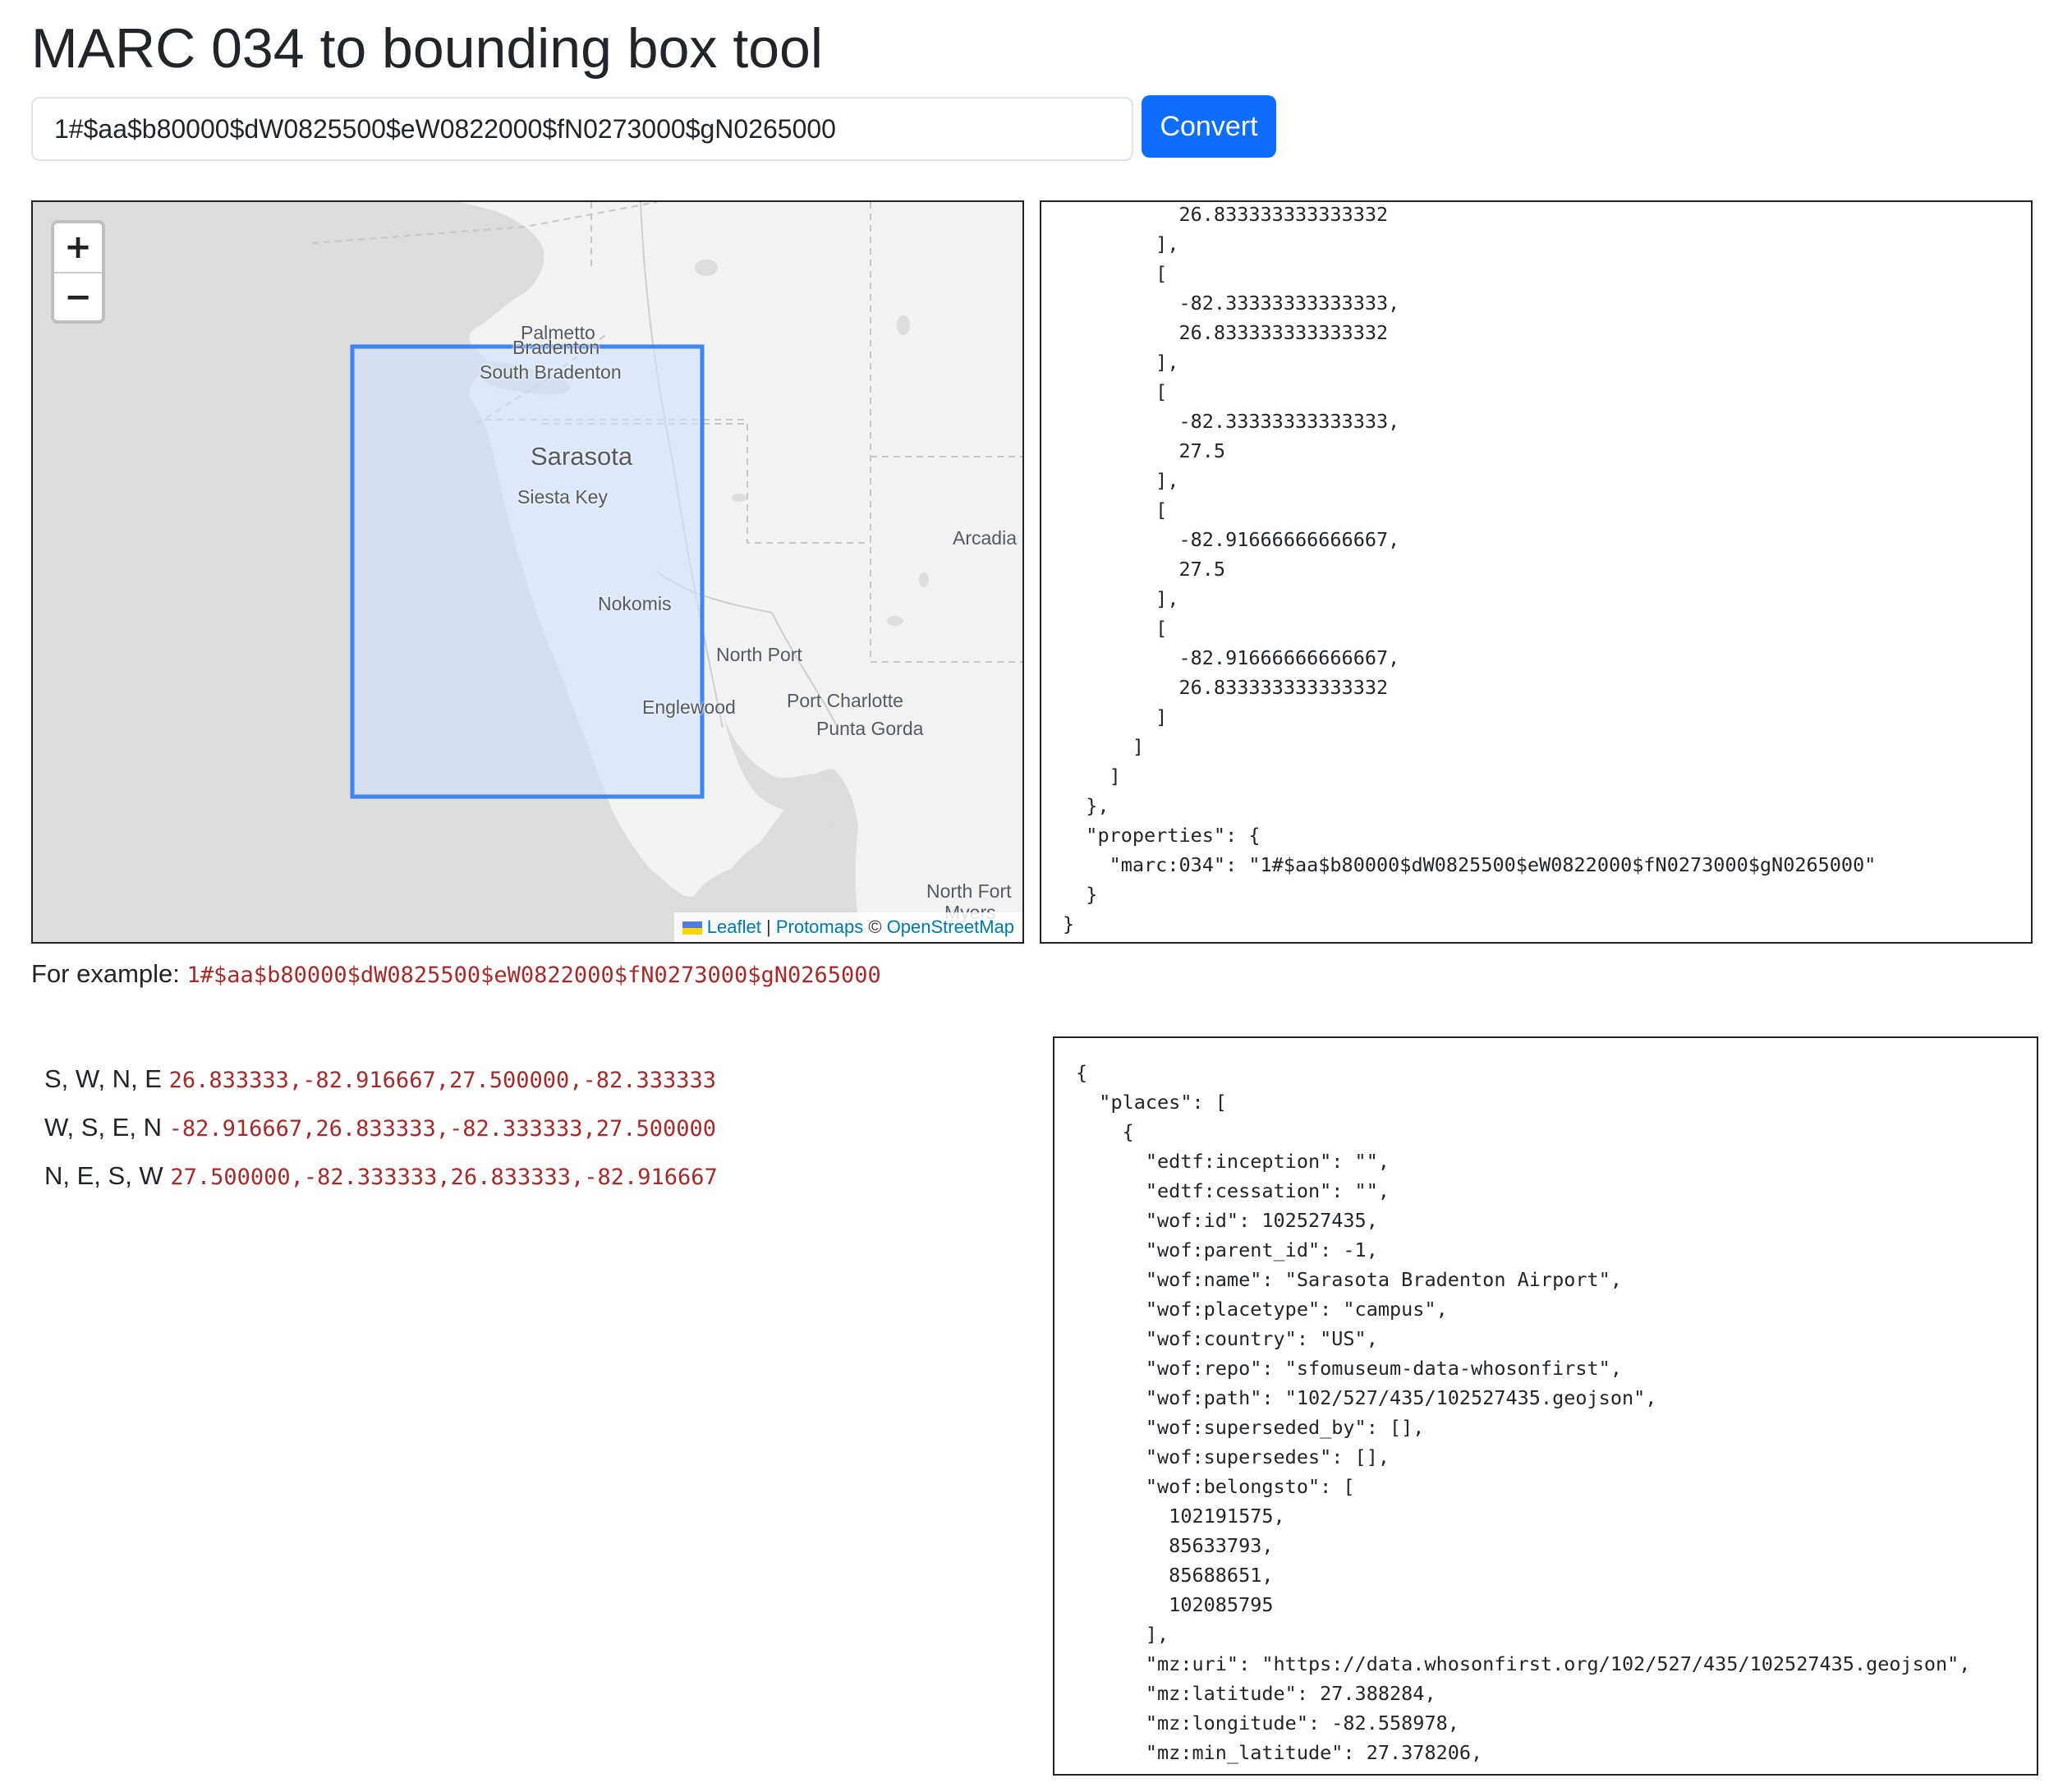  Describe the element at coordinates (759, 654) in the screenshot. I see `map-label-north-port: North Port` at that location.